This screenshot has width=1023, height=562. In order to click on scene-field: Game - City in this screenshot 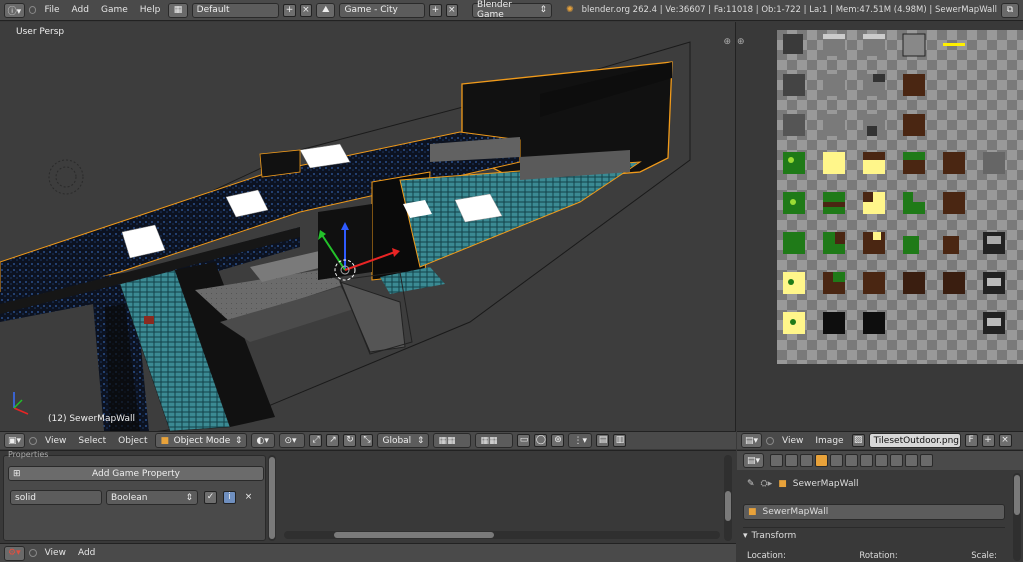, I will do `click(382, 10)`.